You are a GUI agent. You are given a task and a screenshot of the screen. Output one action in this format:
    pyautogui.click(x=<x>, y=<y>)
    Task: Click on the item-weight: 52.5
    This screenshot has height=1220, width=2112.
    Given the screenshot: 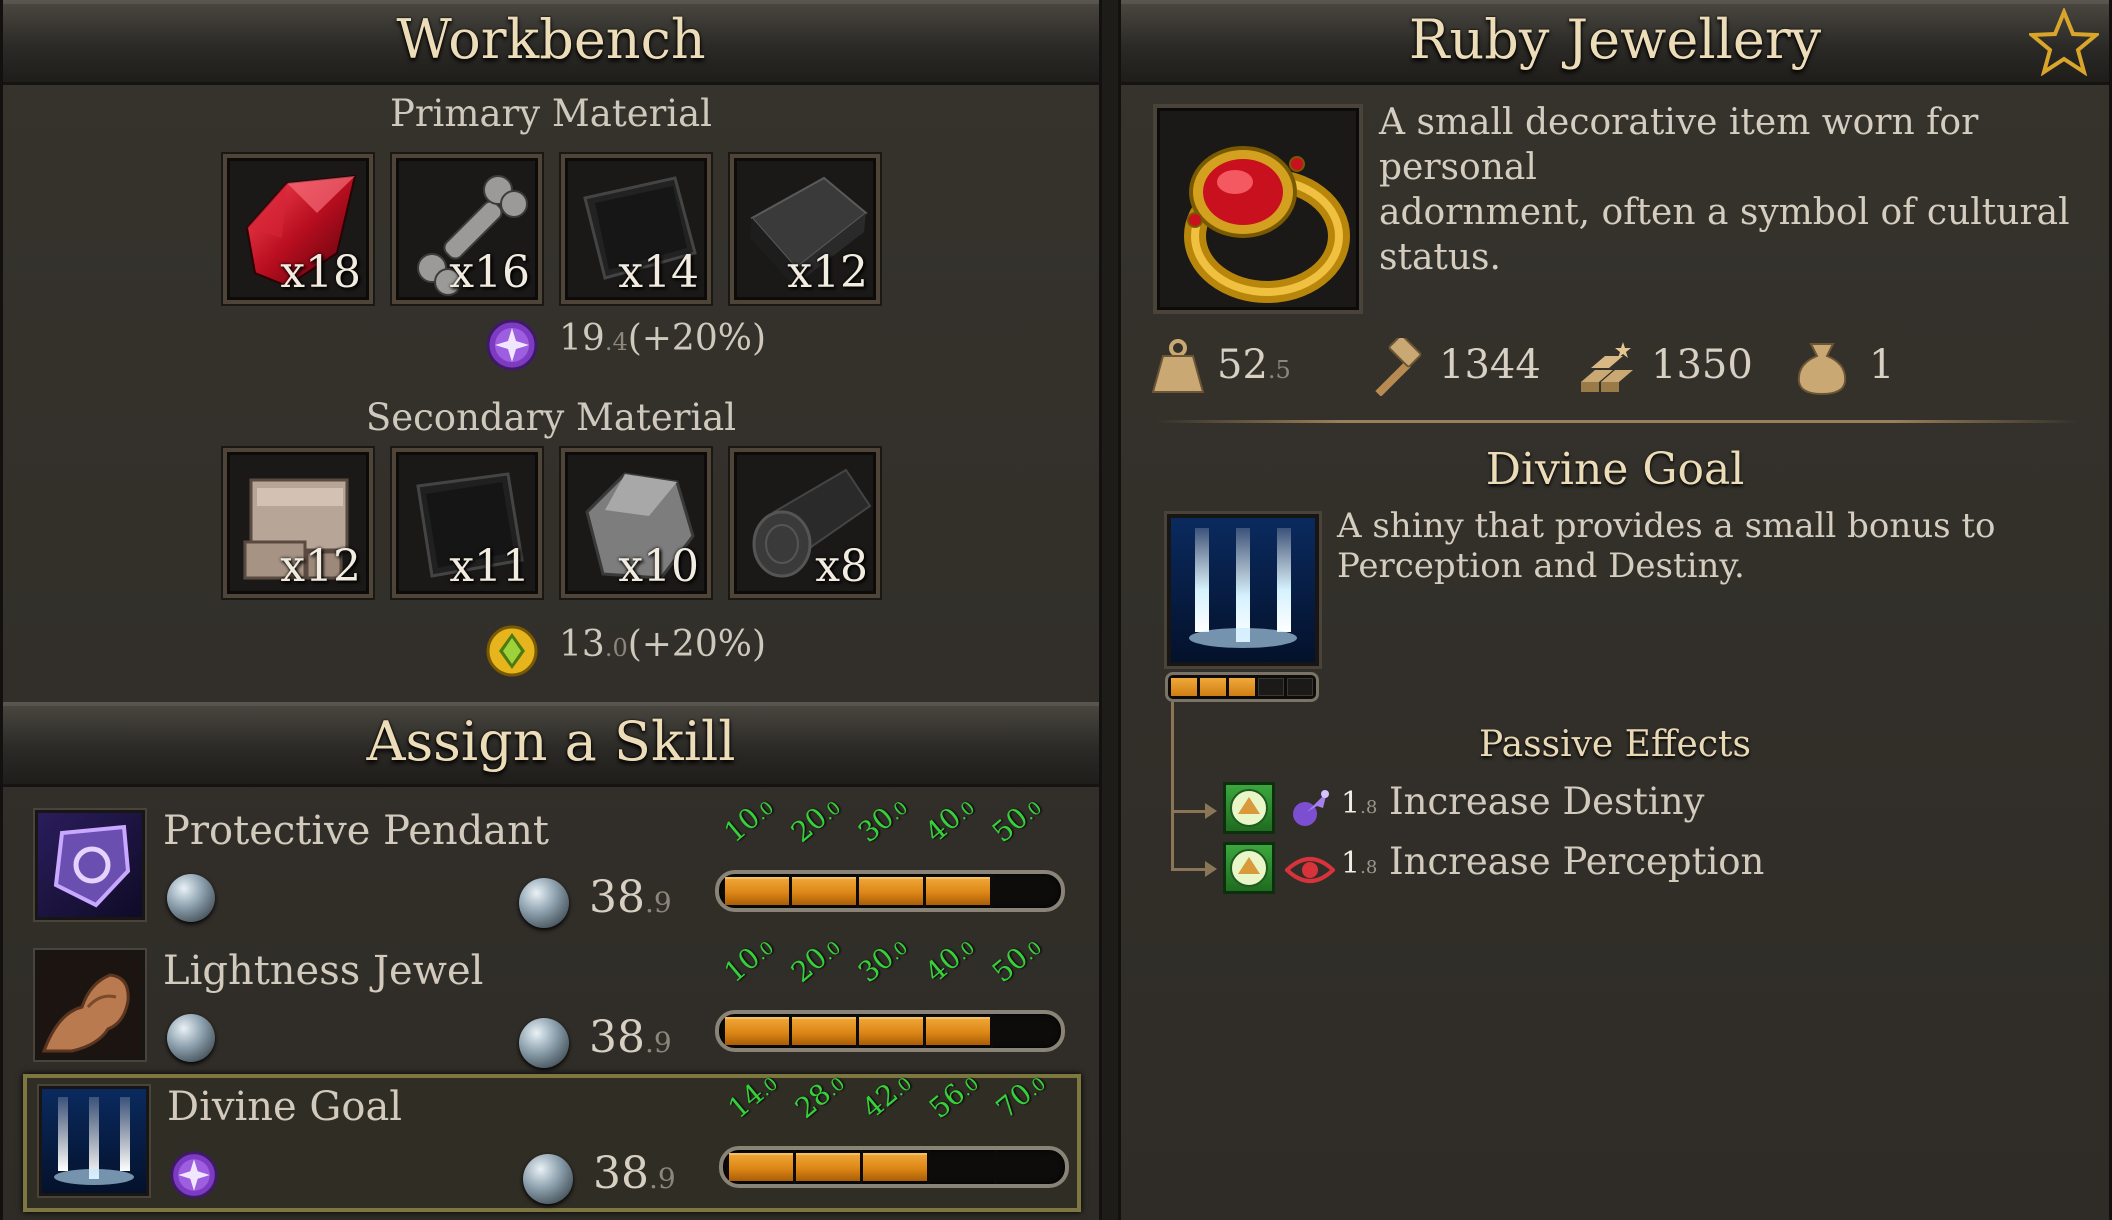 What is the action you would take?
    pyautogui.click(x=1254, y=365)
    